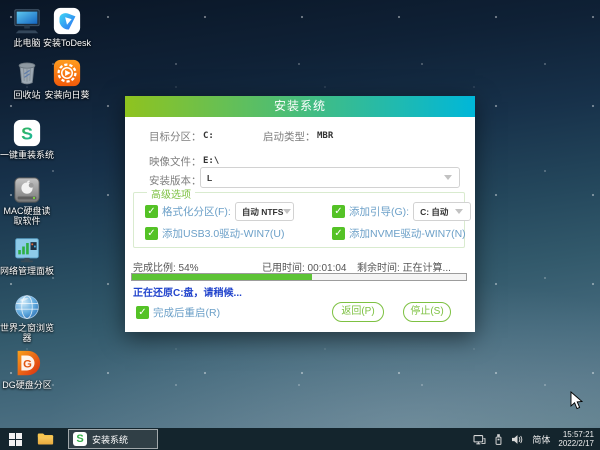  I want to click on usb3-driver-checkbox, so click(151, 233).